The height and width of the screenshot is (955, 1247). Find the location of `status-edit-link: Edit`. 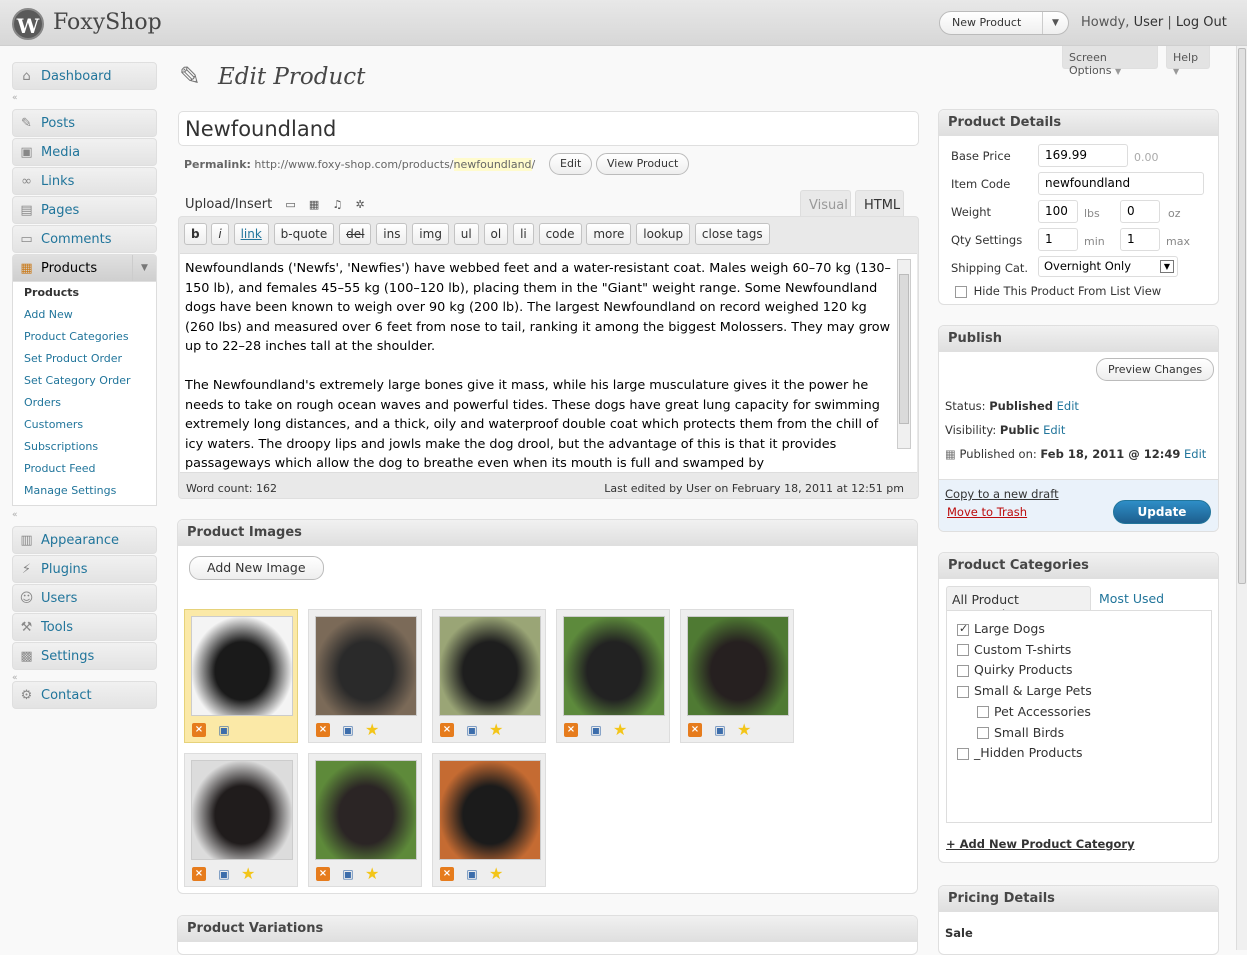

status-edit-link: Edit is located at coordinates (1068, 406).